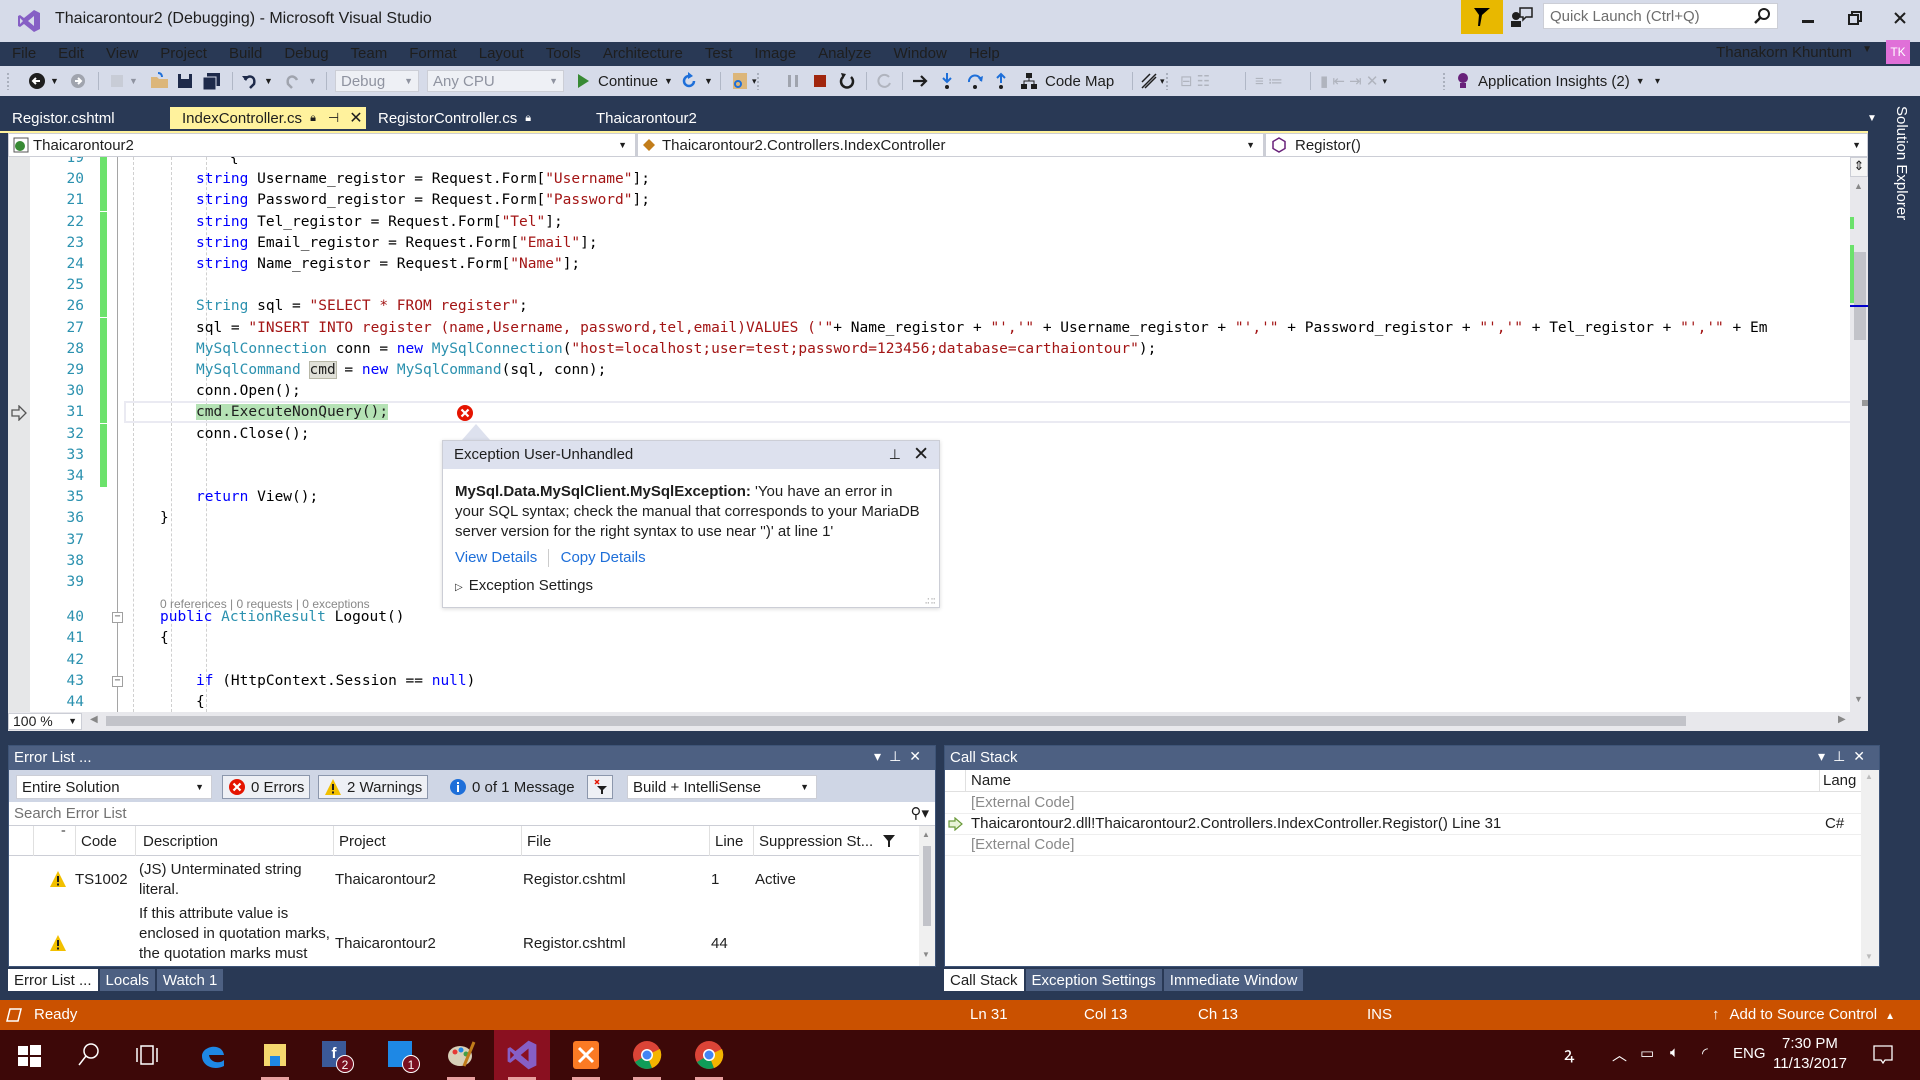 The image size is (1920, 1080). What do you see at coordinates (885, 81) in the screenshot?
I see `apply-code-changes-button` at bounding box center [885, 81].